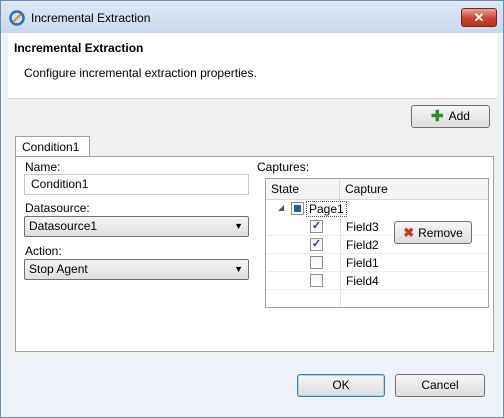 This screenshot has width=504, height=418. I want to click on window-title: Incremental Extraction, so click(91, 18).